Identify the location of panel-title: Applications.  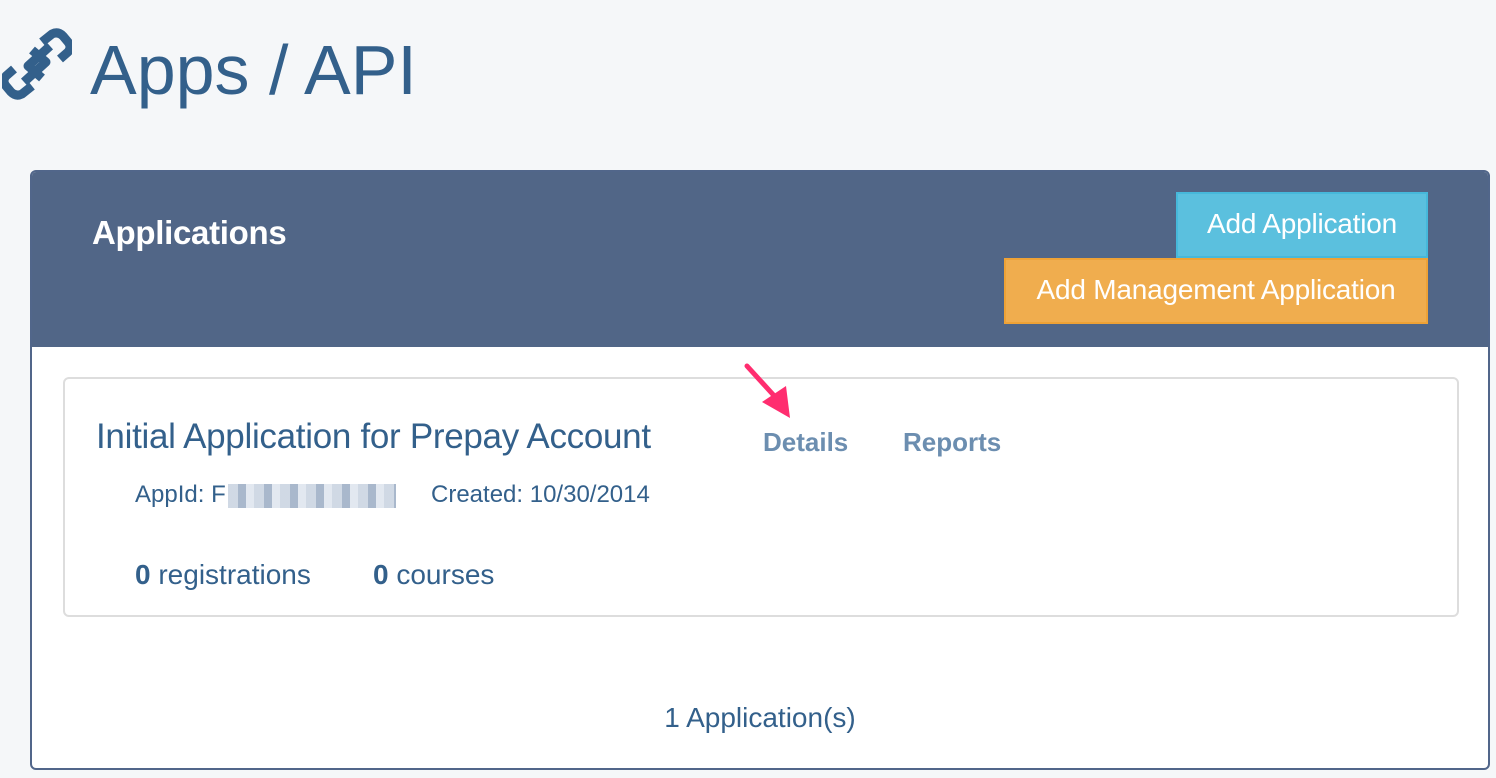
(189, 232).